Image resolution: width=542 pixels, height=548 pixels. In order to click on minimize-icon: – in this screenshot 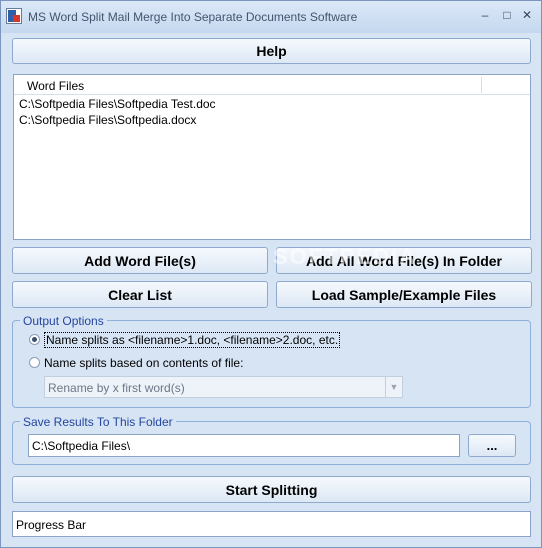, I will do `click(485, 16)`.